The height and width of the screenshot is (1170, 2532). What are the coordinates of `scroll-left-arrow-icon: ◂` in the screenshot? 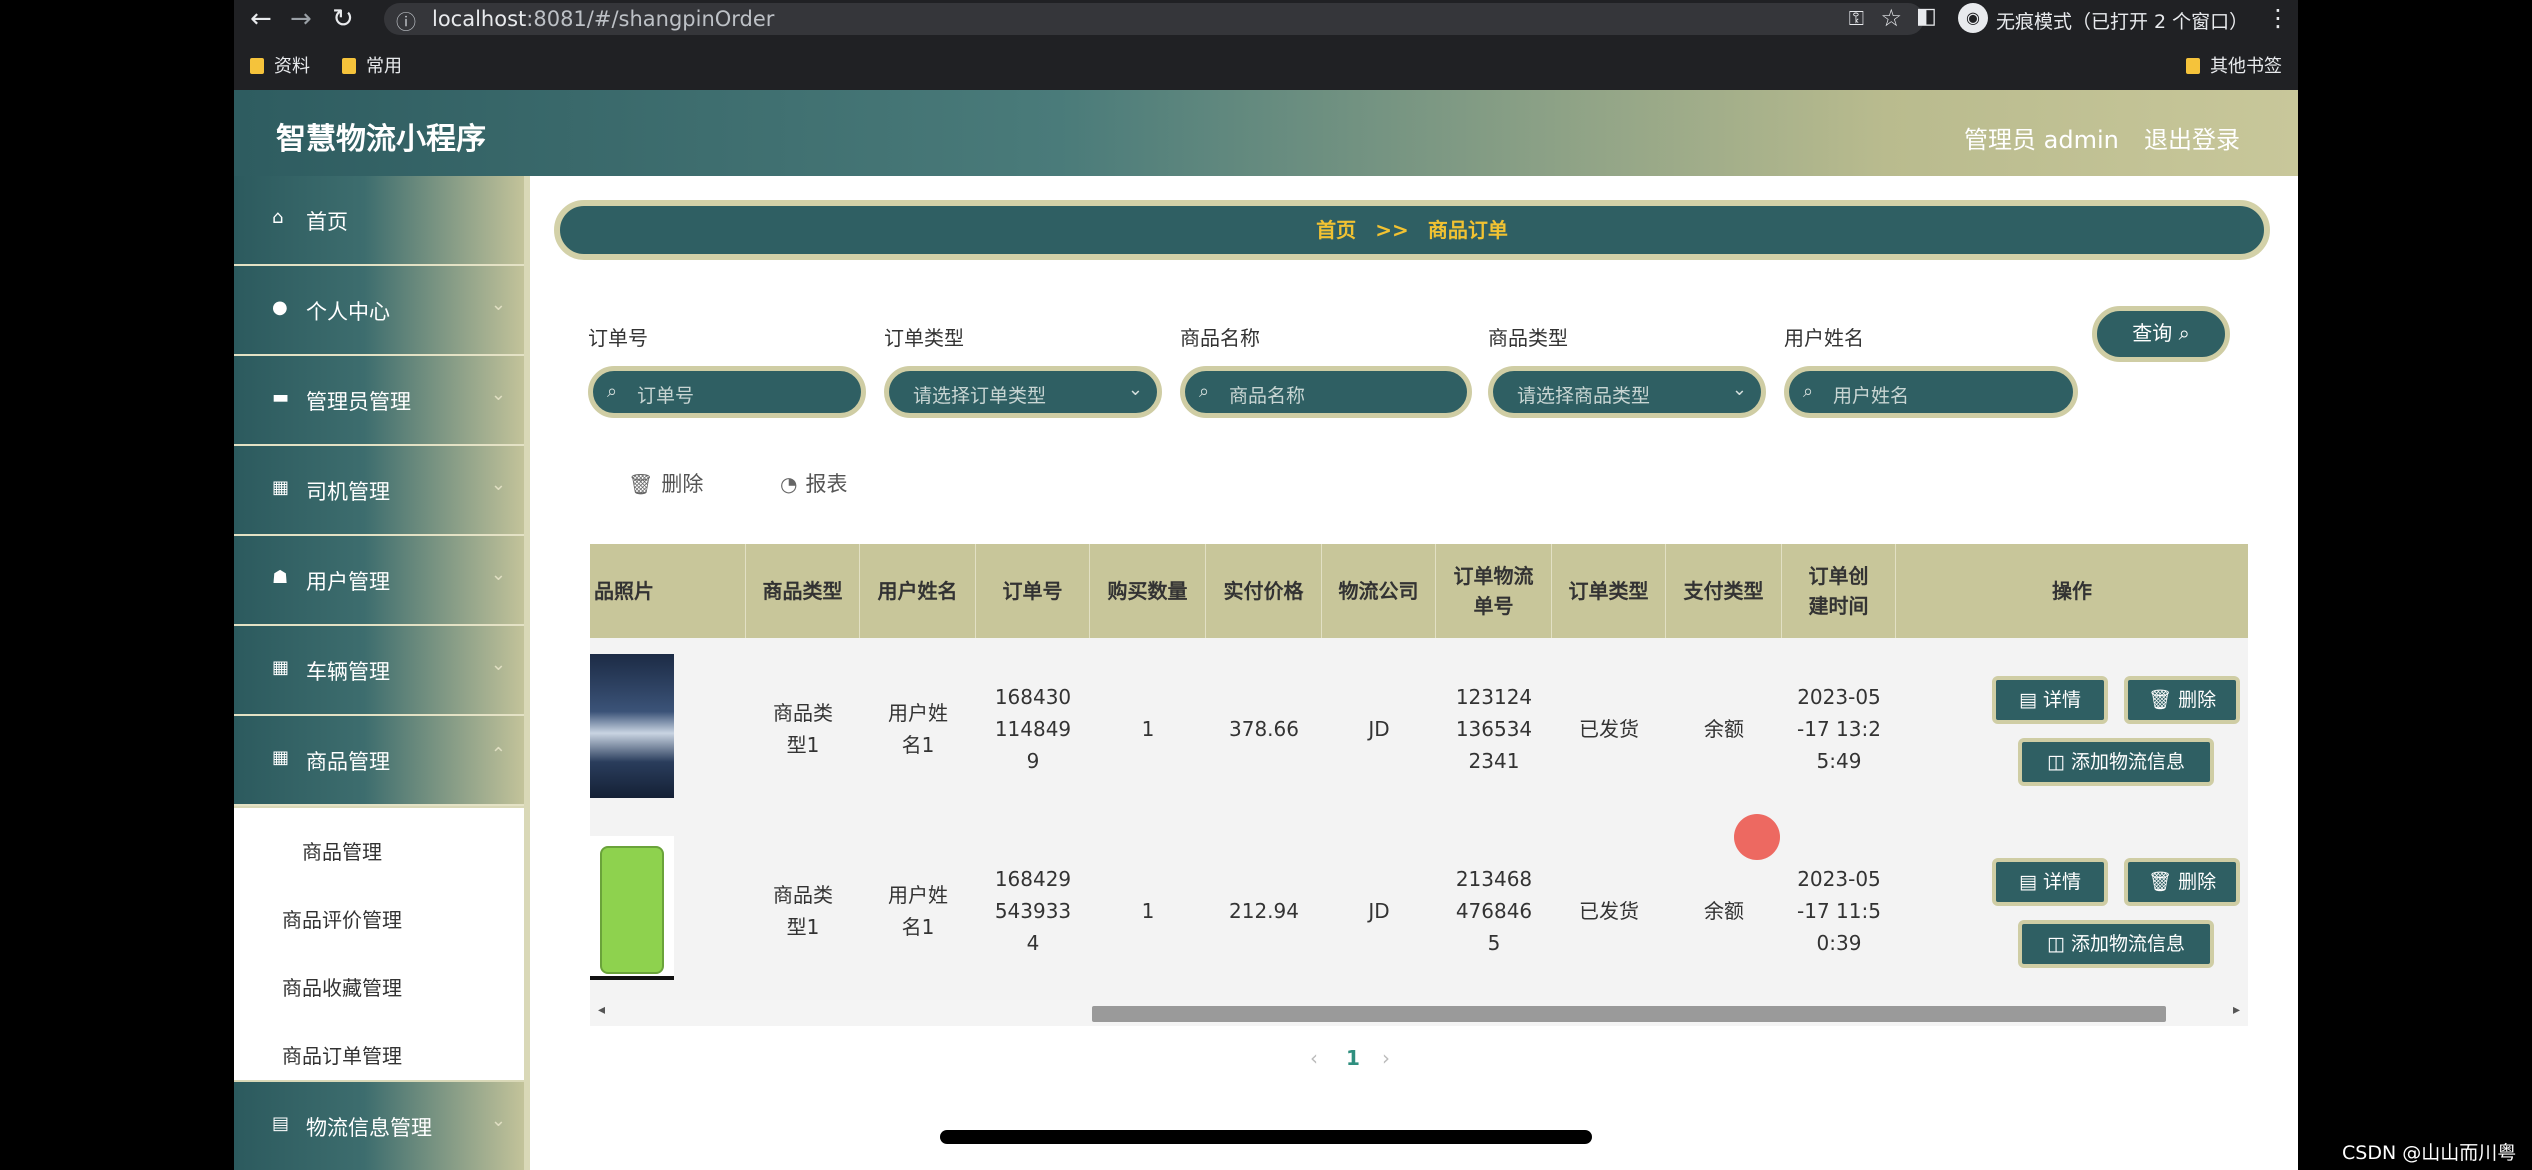 It's located at (601, 1010).